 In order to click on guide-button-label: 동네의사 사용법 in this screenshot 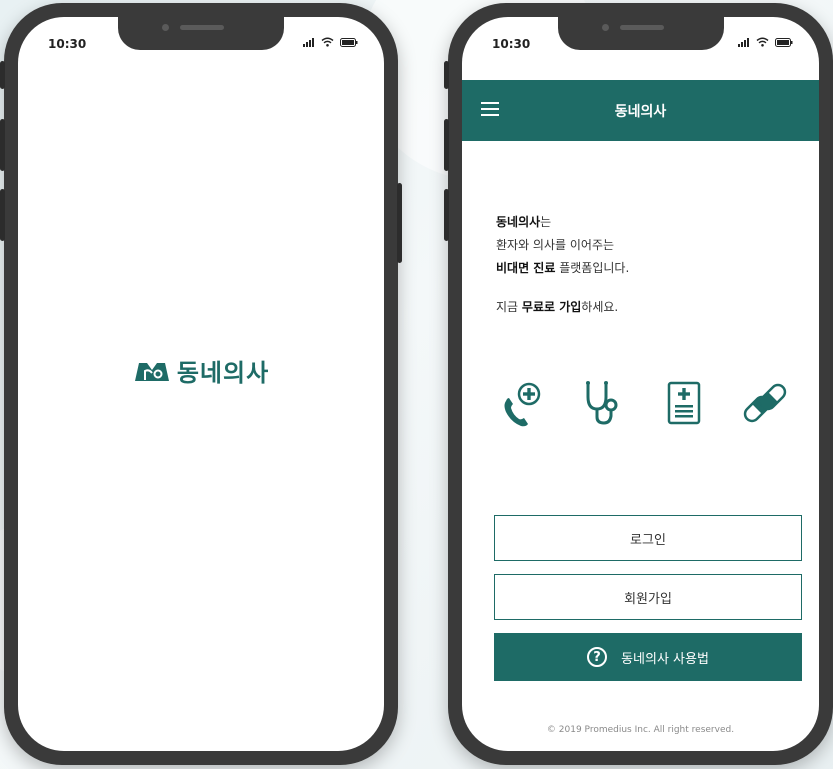, I will do `click(665, 659)`.